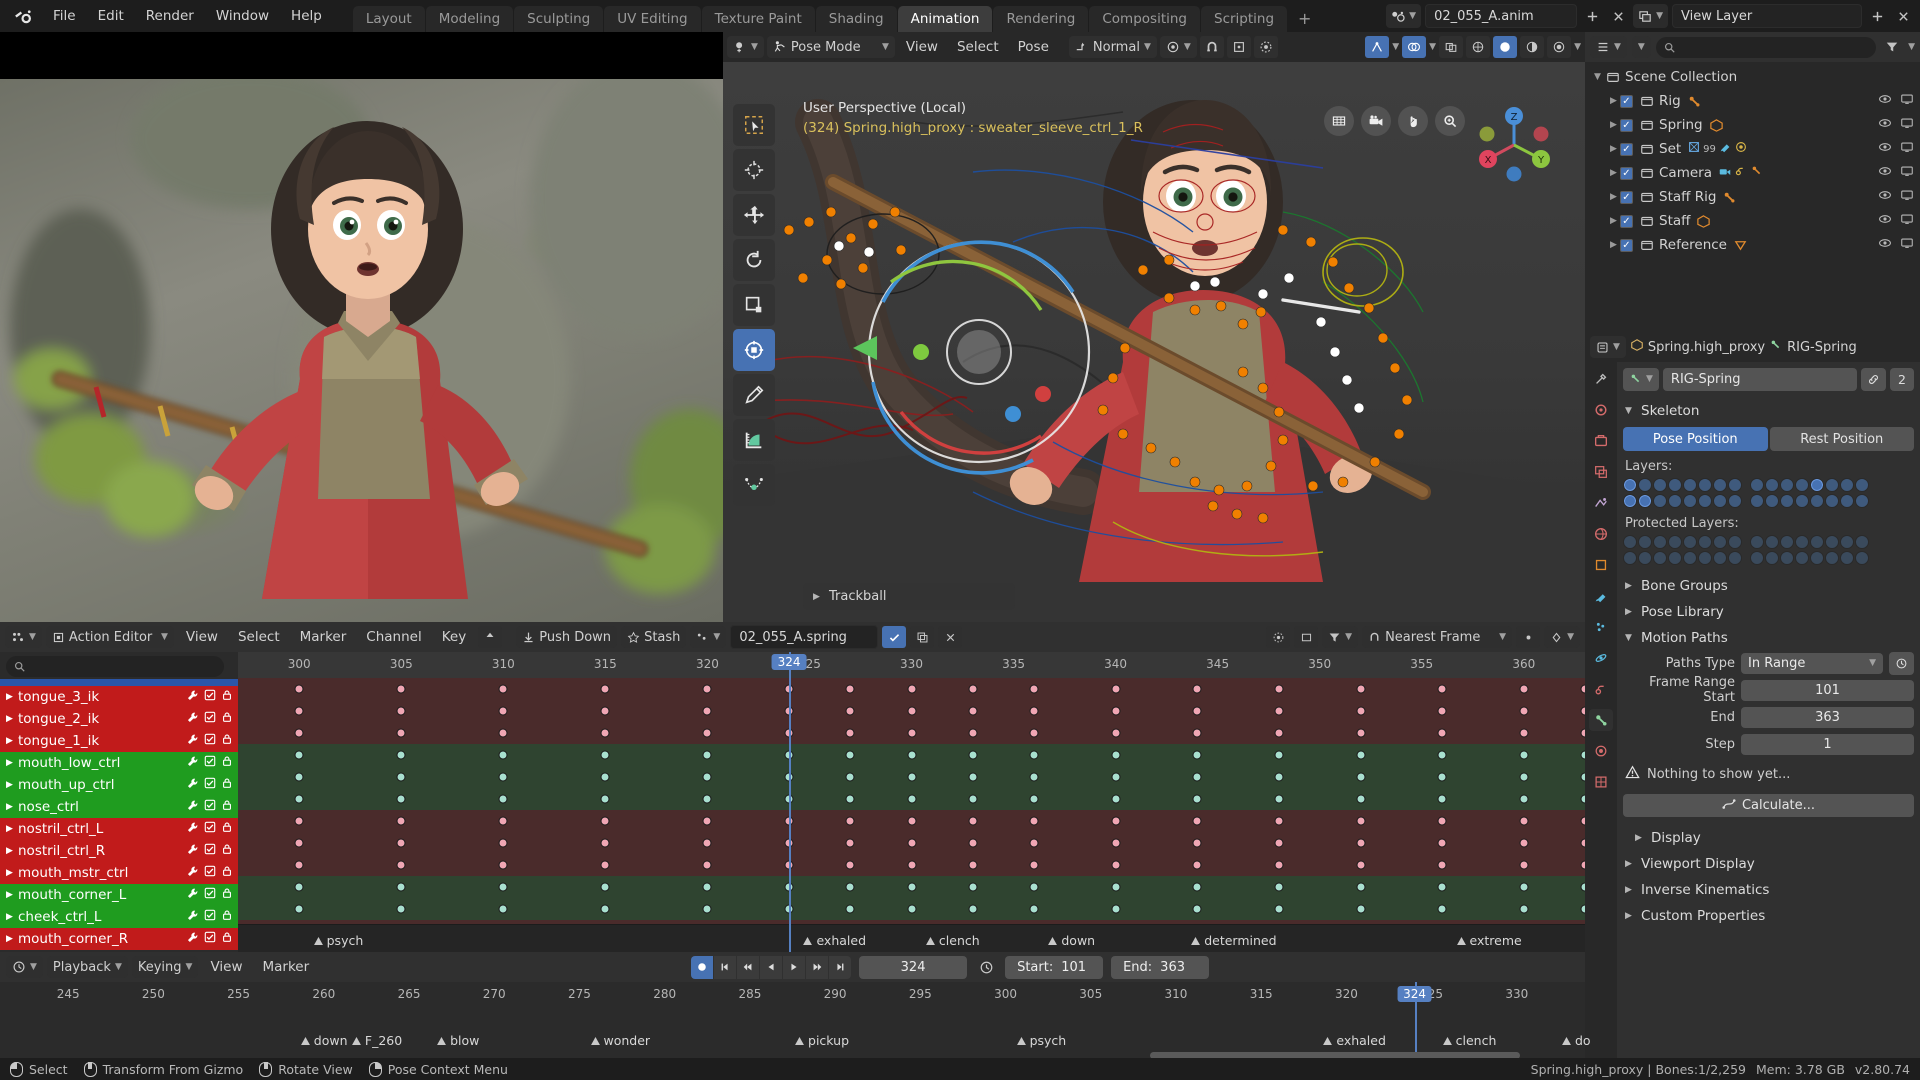 The image size is (1920, 1080). Describe the element at coordinates (1892, 47) in the screenshot. I see `outliner-filter-button` at that location.